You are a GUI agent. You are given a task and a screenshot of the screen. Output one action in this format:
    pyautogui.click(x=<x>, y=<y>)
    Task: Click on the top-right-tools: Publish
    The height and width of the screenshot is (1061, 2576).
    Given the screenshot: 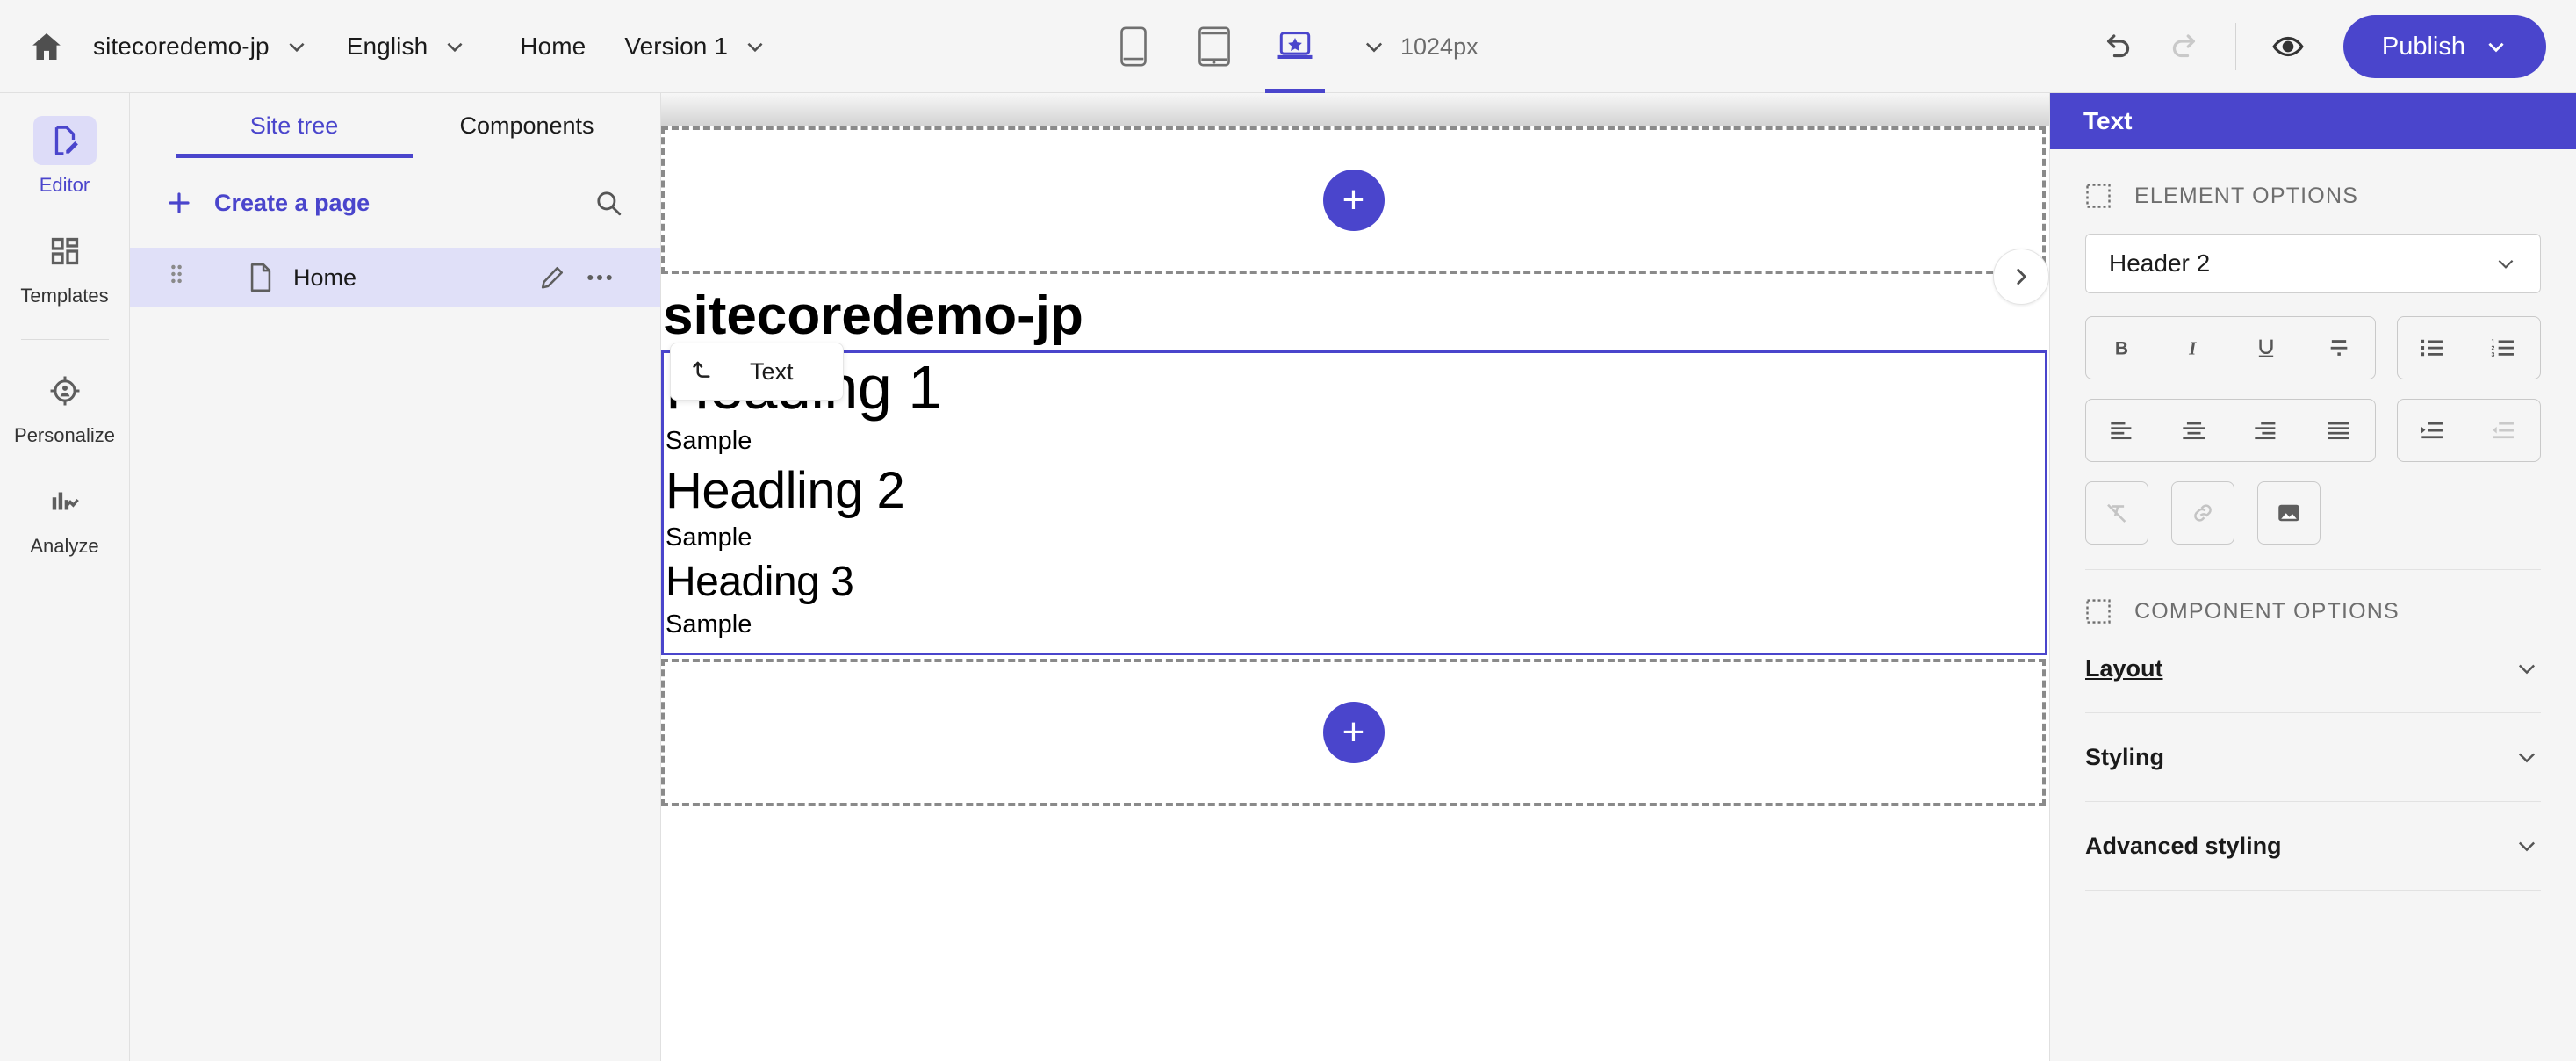 What is the action you would take?
    pyautogui.click(x=2316, y=46)
    